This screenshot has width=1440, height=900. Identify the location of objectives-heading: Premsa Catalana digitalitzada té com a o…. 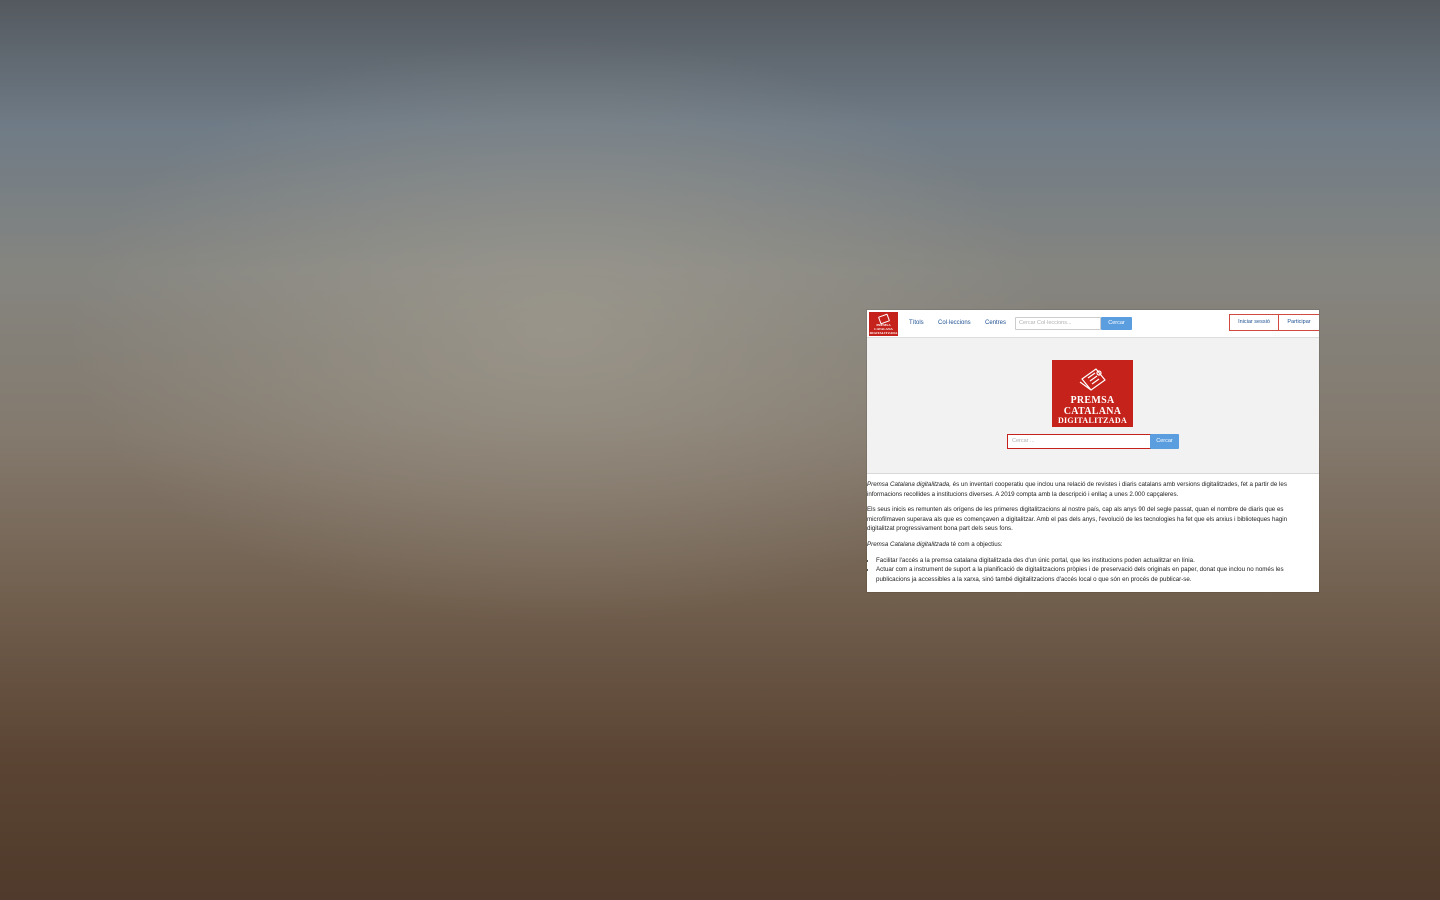
(1091, 545).